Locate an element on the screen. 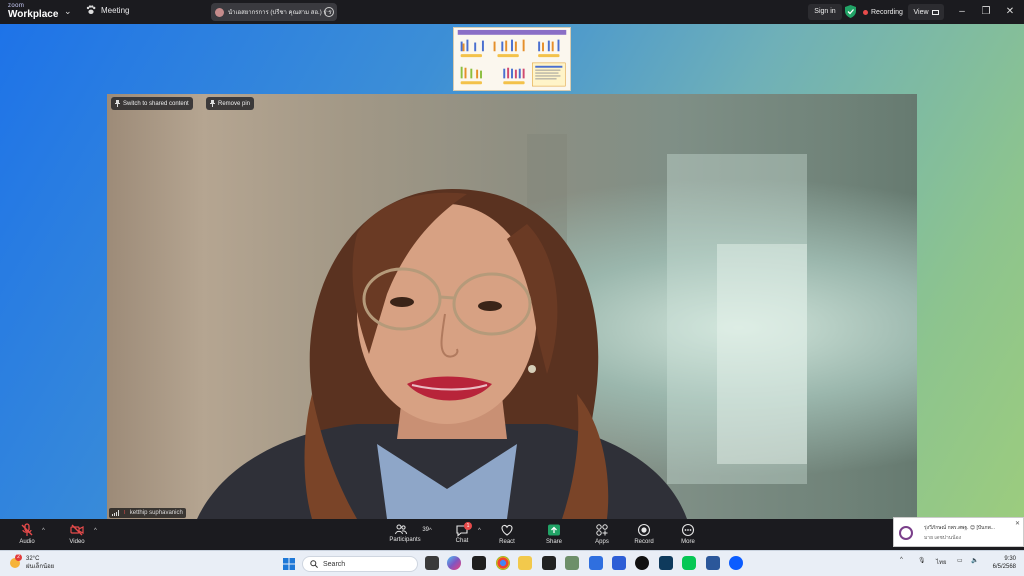 Image resolution: width=1024 pixels, height=576 pixels. switch-to-shared-content-button: Switch to shared content is located at coordinates (152, 103).